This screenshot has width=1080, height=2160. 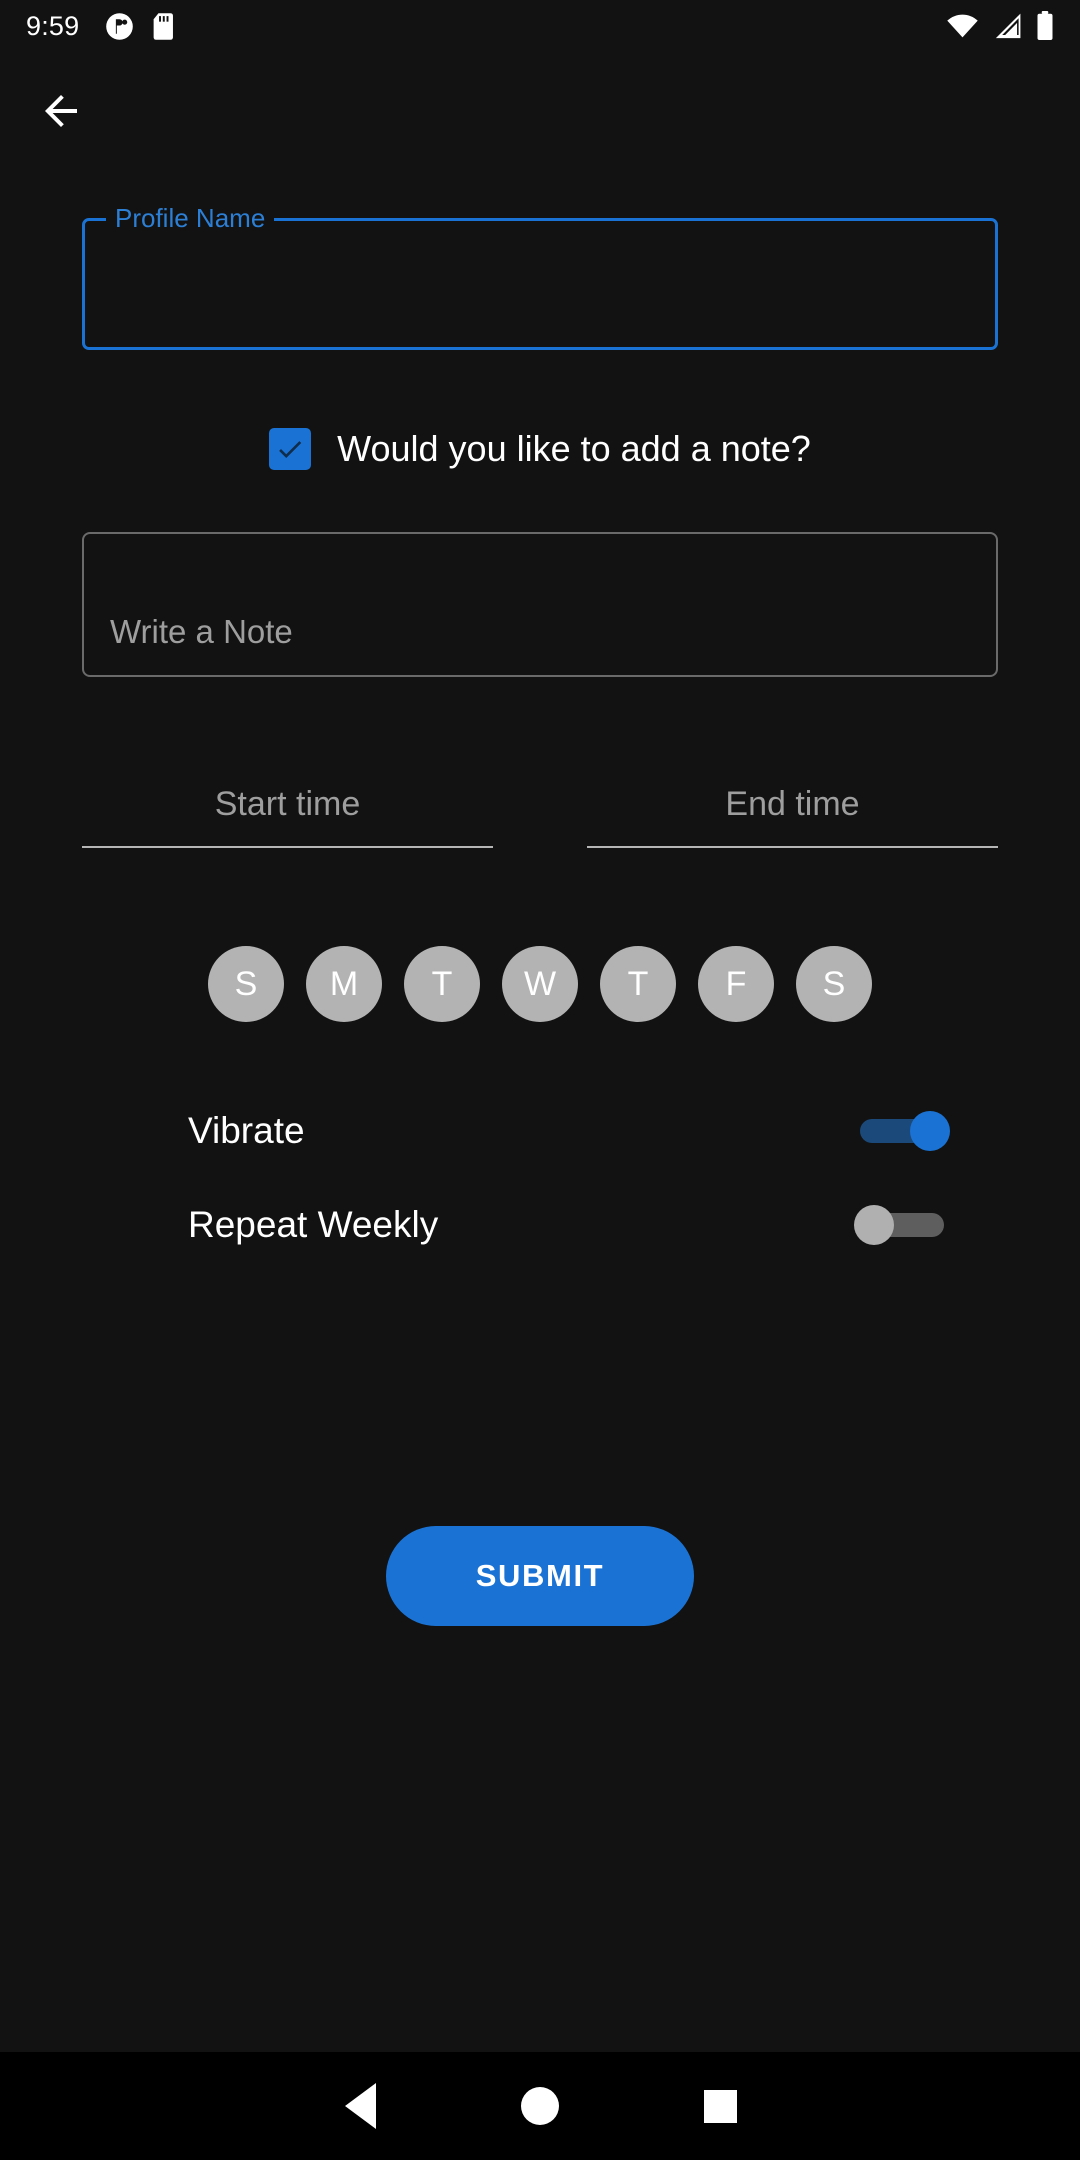 What do you see at coordinates (962, 25) in the screenshot?
I see `wifi-icon` at bounding box center [962, 25].